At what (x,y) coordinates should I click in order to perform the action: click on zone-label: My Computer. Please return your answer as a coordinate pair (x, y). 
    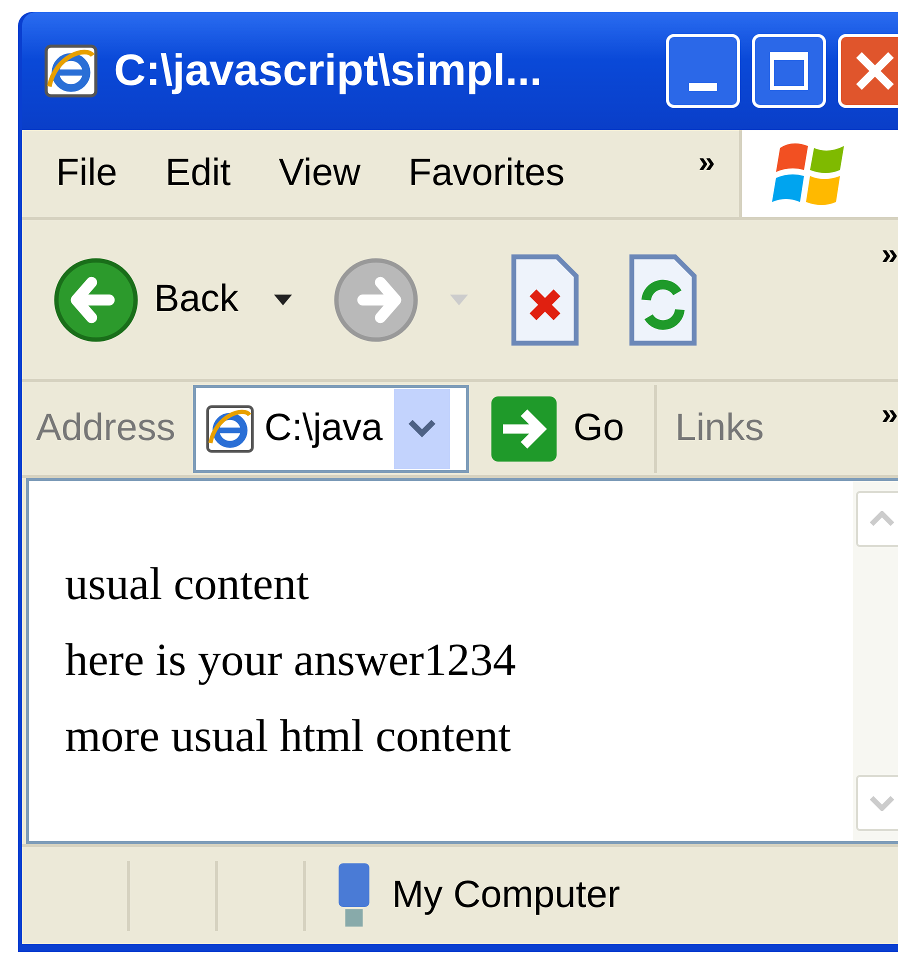
    Looking at the image, I should click on (506, 895).